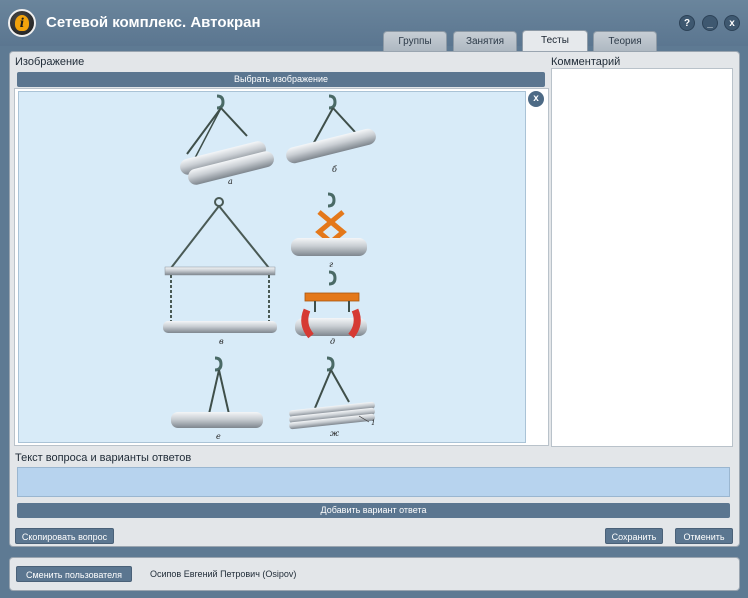  Describe the element at coordinates (331, 134) in the screenshot. I see `figure-b: б` at that location.